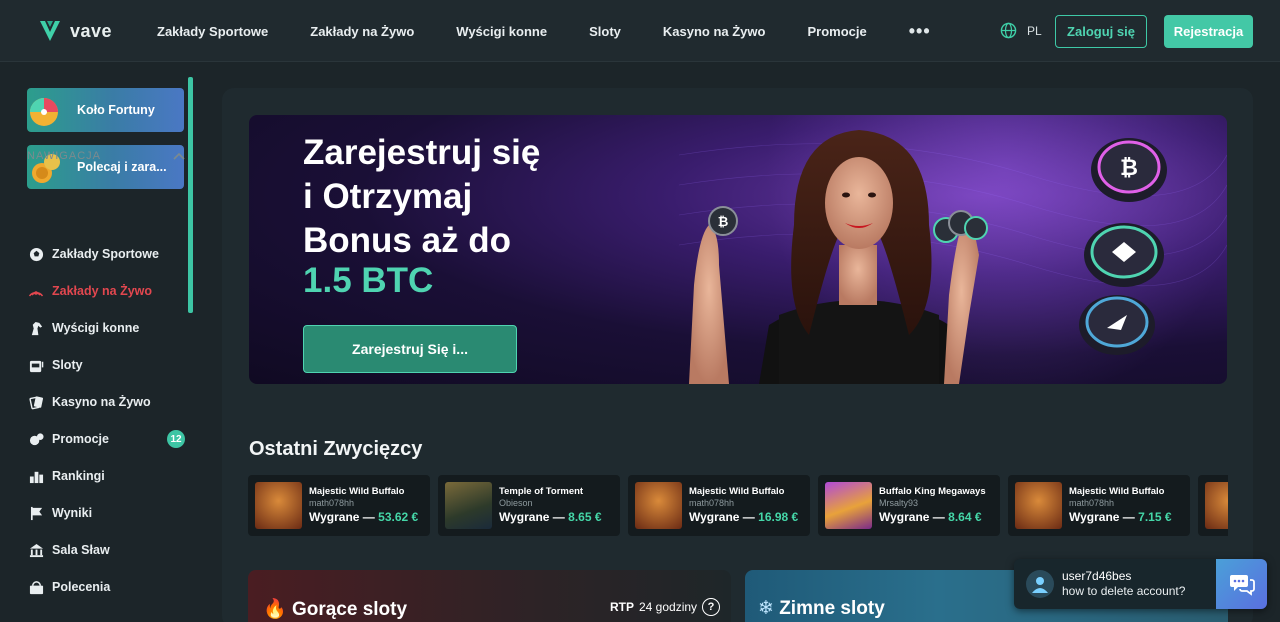 The height and width of the screenshot is (622, 1280). Describe the element at coordinates (932, 491) in the screenshot. I see `winner-game: Buffalo King Megaways` at that location.